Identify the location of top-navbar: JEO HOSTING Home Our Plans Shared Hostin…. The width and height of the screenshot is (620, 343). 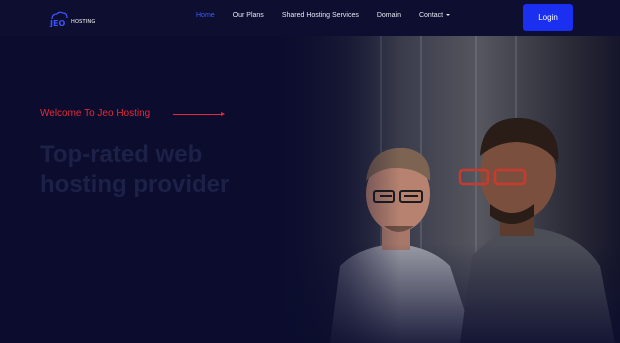
(310, 18).